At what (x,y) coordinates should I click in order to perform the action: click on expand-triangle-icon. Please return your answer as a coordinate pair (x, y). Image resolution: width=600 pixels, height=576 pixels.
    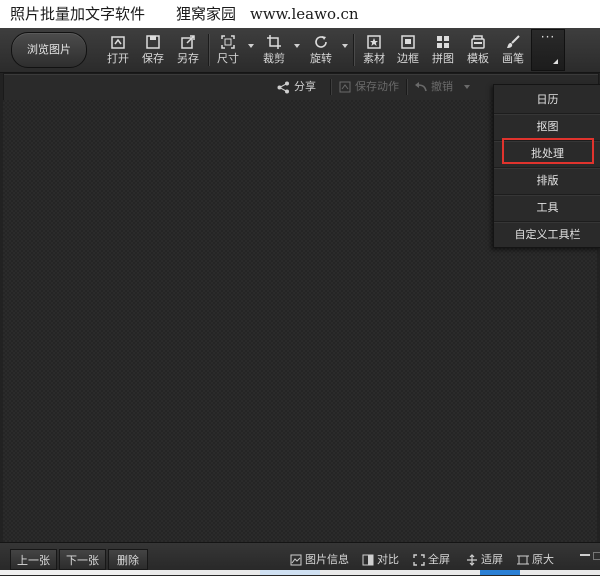
    Looking at the image, I should click on (555, 61).